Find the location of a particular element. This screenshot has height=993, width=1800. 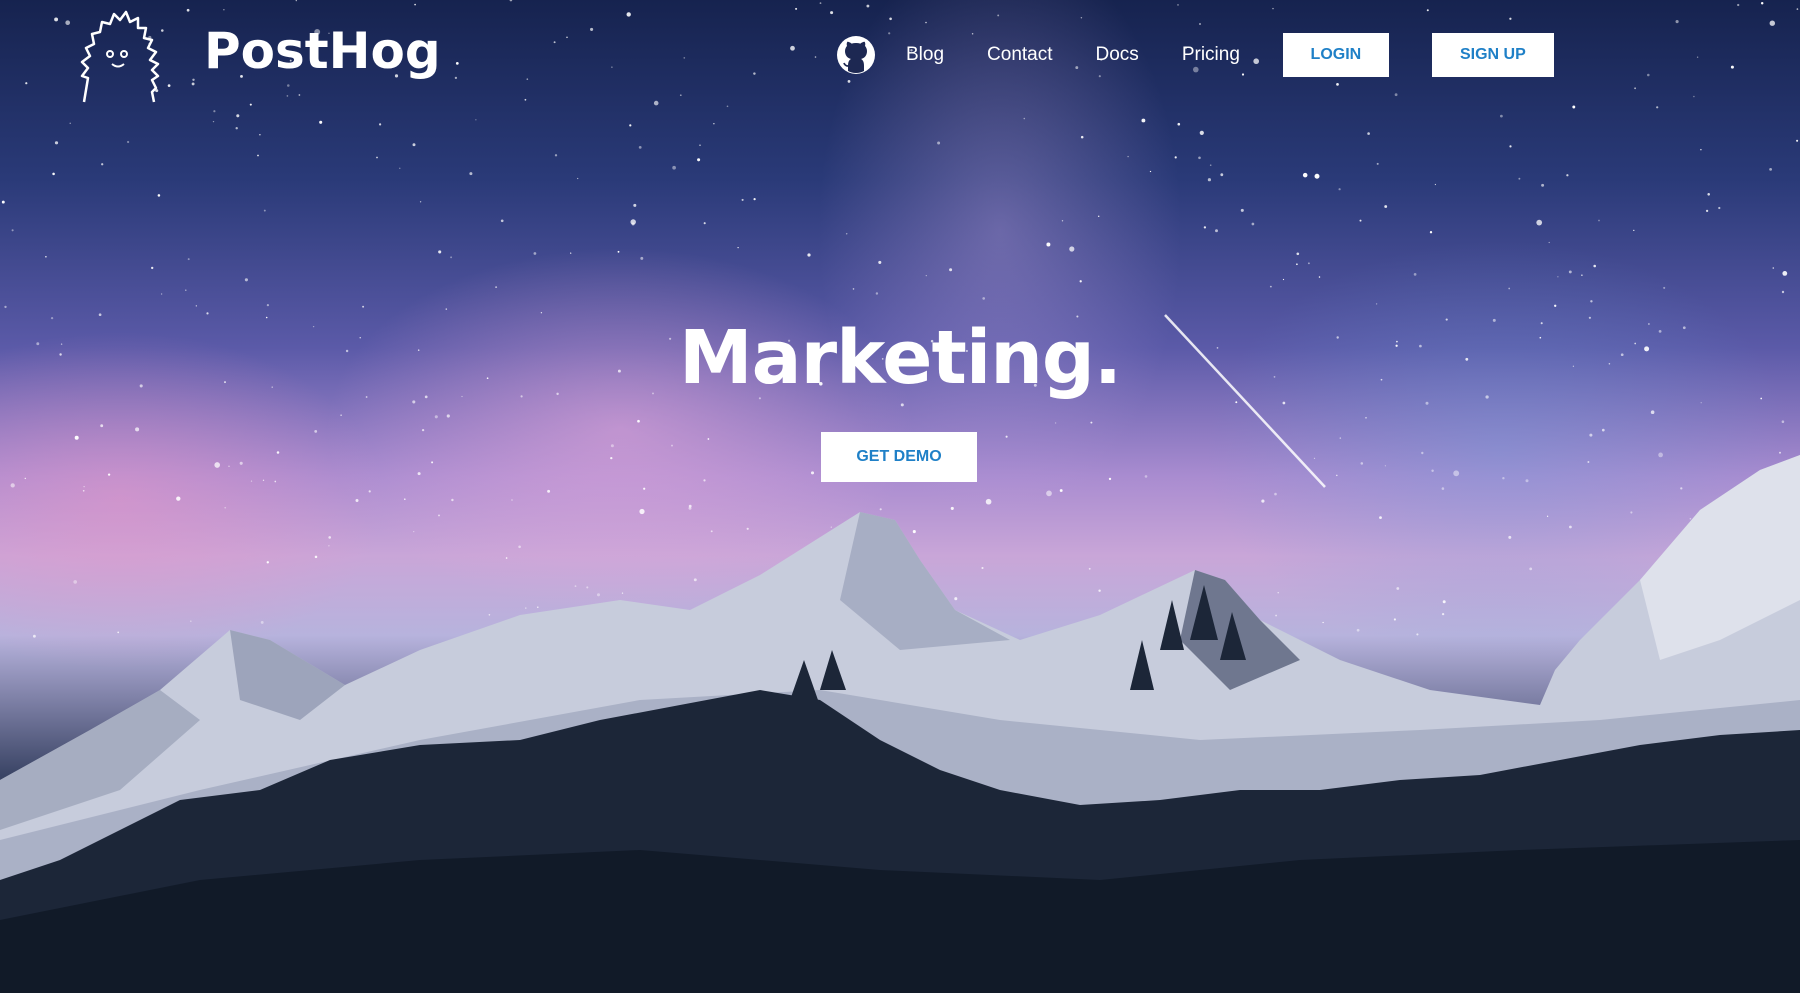

brand-name: PostHog is located at coordinates (322, 51).